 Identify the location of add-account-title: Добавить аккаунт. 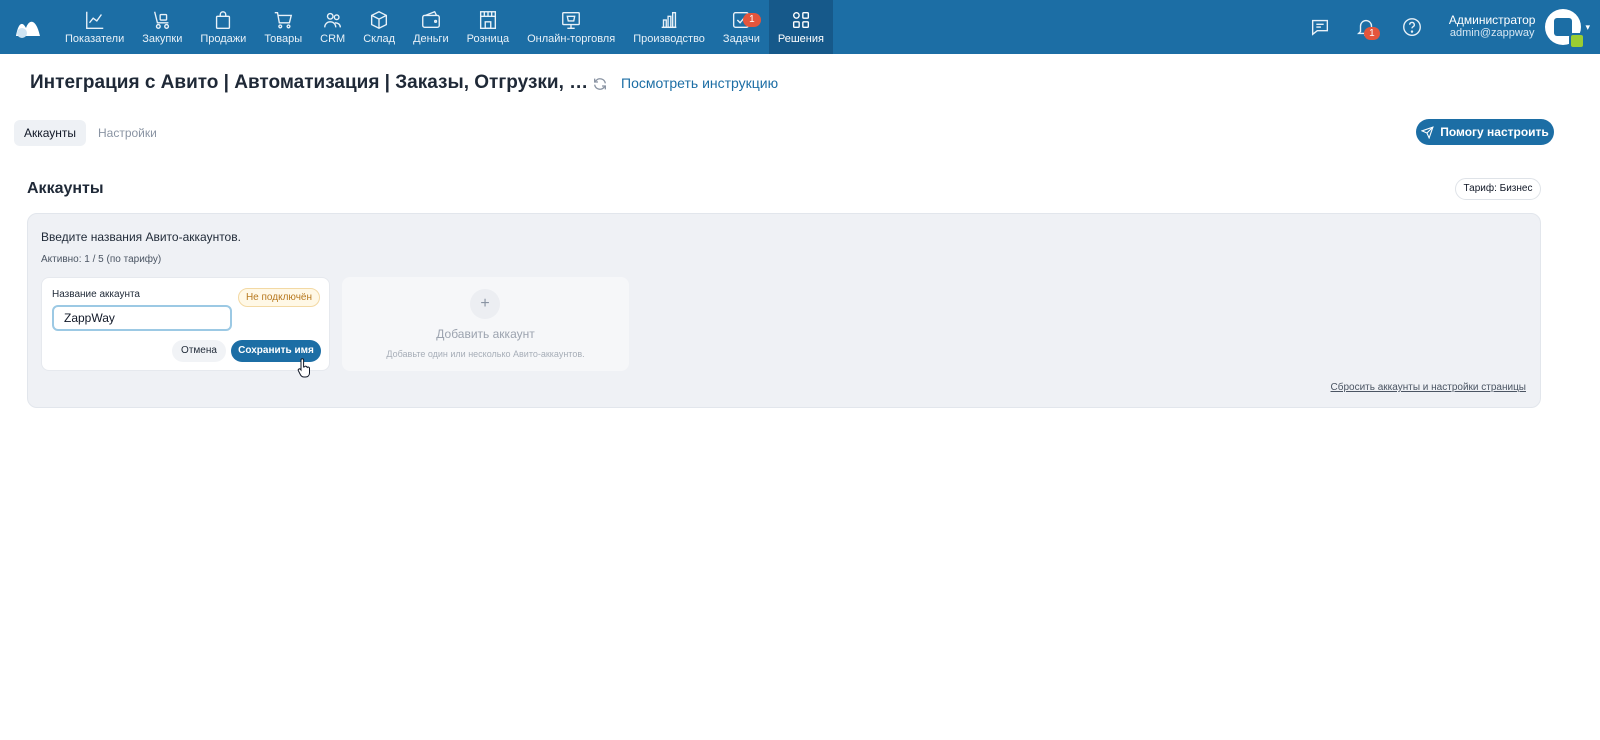
(485, 334).